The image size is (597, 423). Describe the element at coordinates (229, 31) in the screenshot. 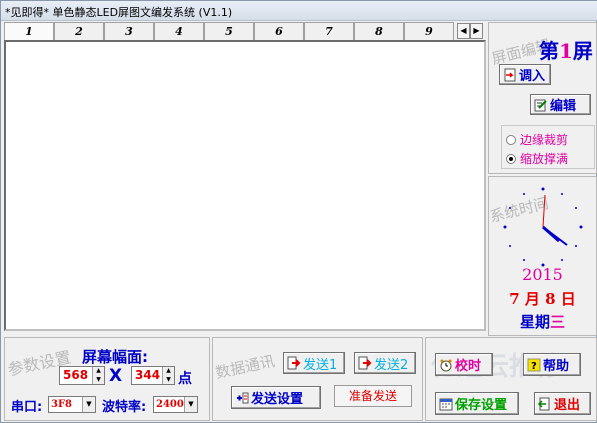

I see `tab-screen-5: 5` at that location.